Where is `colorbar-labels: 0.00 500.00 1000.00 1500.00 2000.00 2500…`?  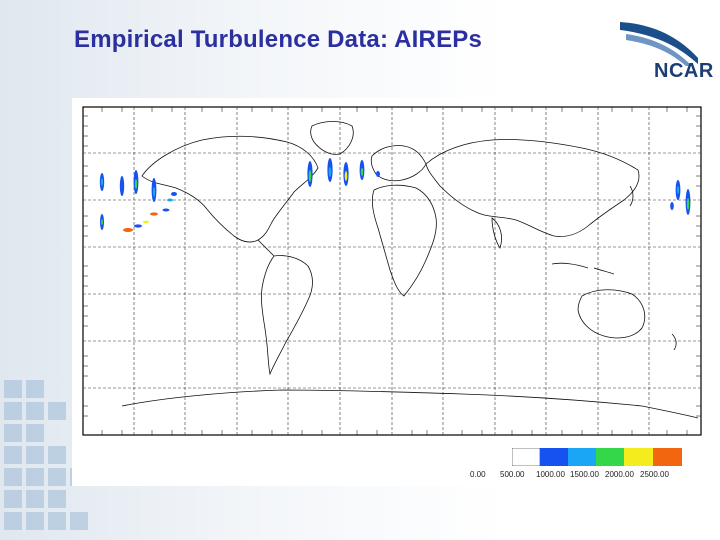 colorbar-labels: 0.00 500.00 1000.00 1500.00 2000.00 2500… is located at coordinates (585, 476).